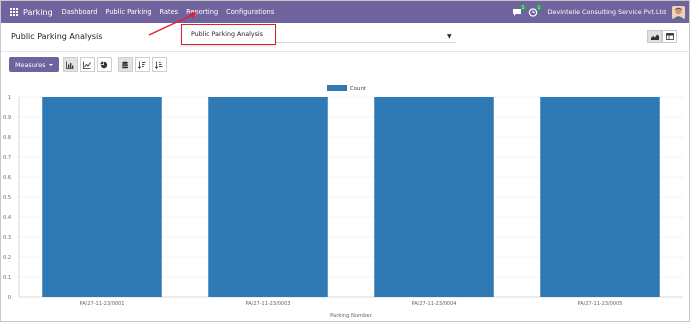 Image resolution: width=690 pixels, height=322 pixels. What do you see at coordinates (535, 10) in the screenshot?
I see `clock-icon: 1` at bounding box center [535, 10].